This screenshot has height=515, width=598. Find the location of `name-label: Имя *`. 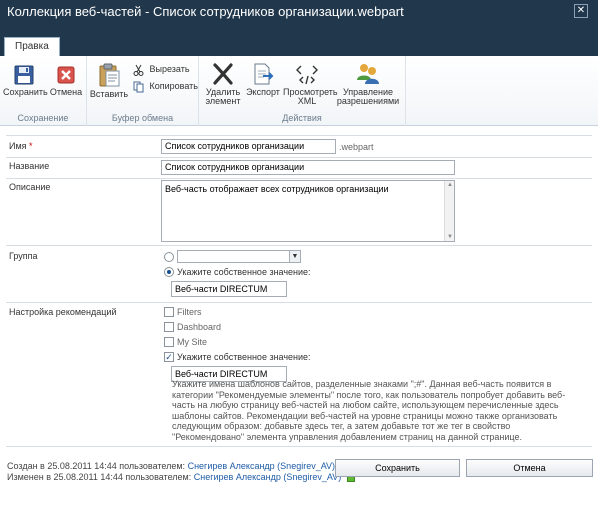

name-label: Имя * is located at coordinates (21, 146).